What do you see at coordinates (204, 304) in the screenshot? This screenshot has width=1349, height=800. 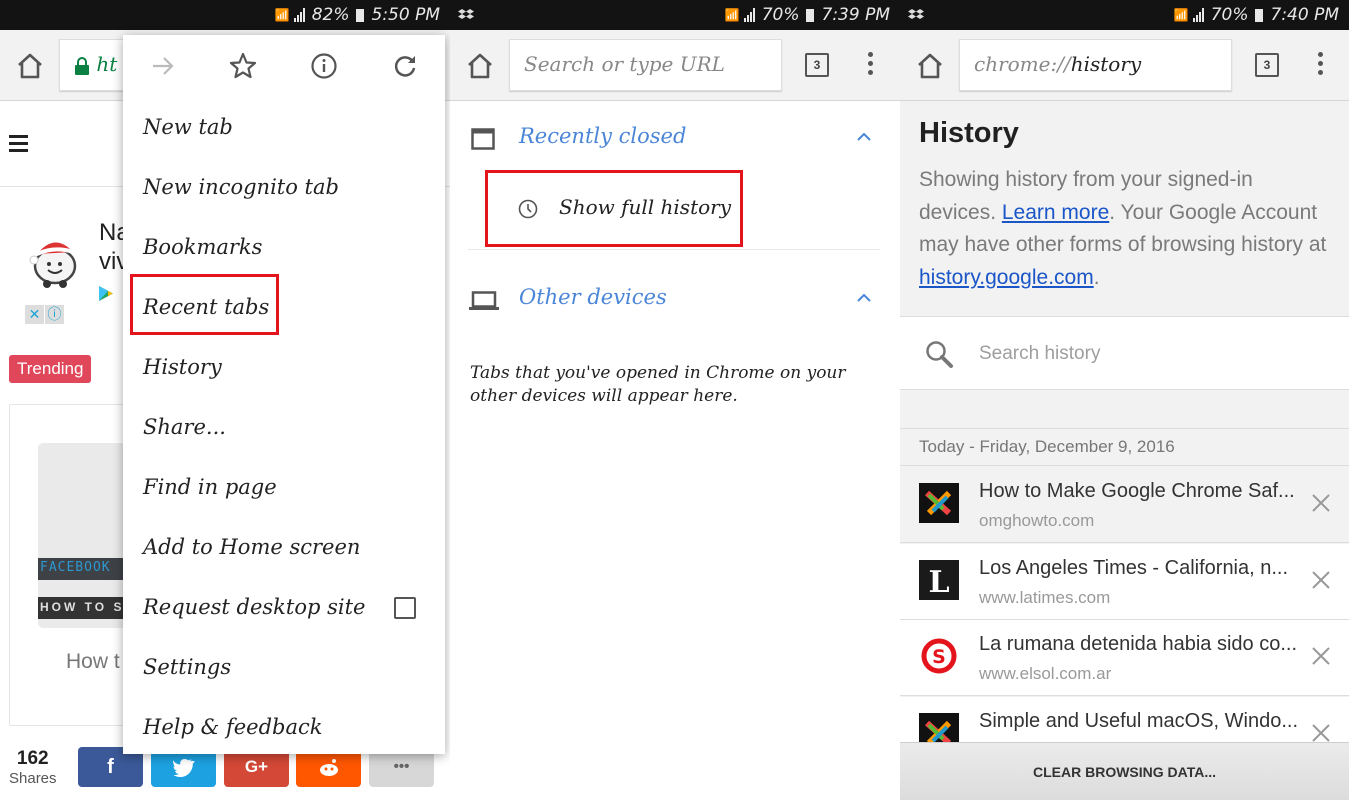 I see `highlight-recent-tabs` at bounding box center [204, 304].